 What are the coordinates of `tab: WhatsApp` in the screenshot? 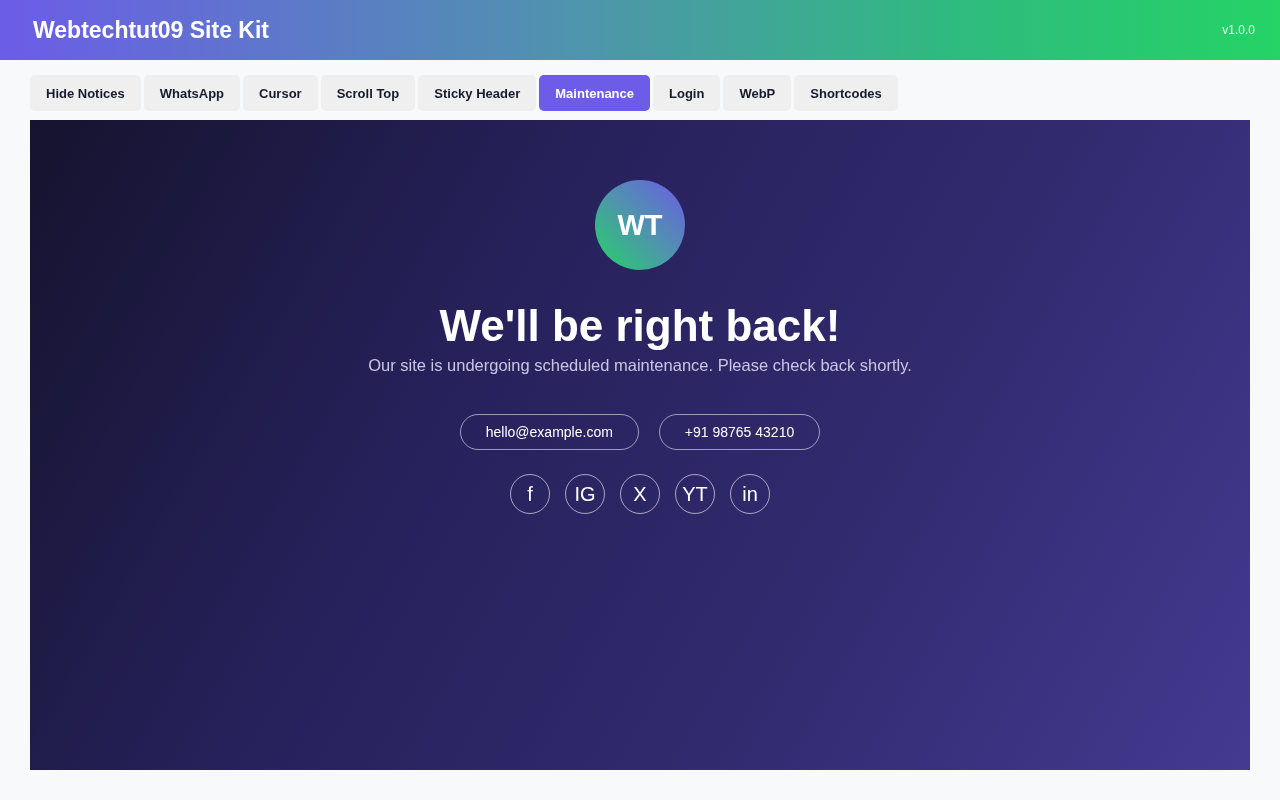 It's located at (192, 93).